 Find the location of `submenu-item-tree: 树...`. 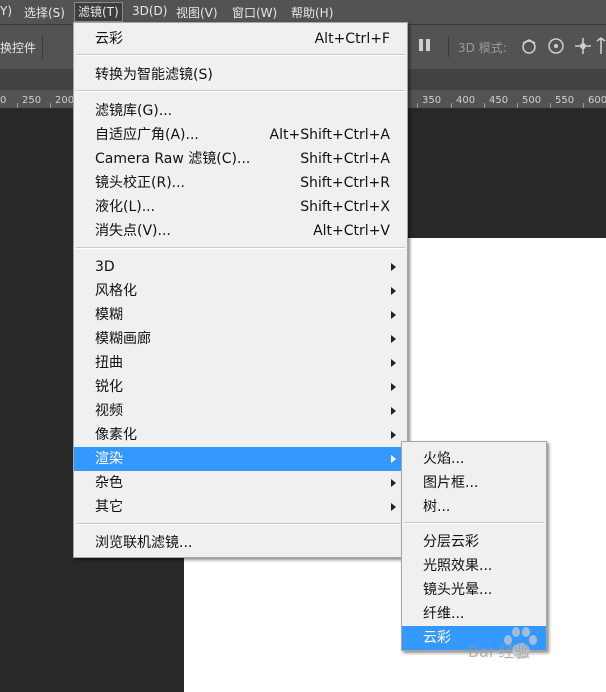

submenu-item-tree: 树... is located at coordinates (474, 507).